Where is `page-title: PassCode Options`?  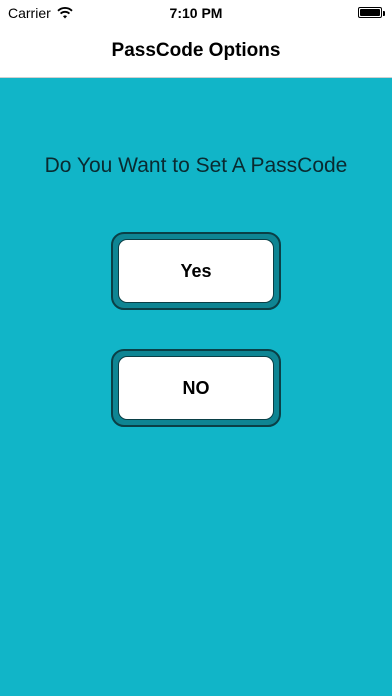 page-title: PassCode Options is located at coordinates (196, 50).